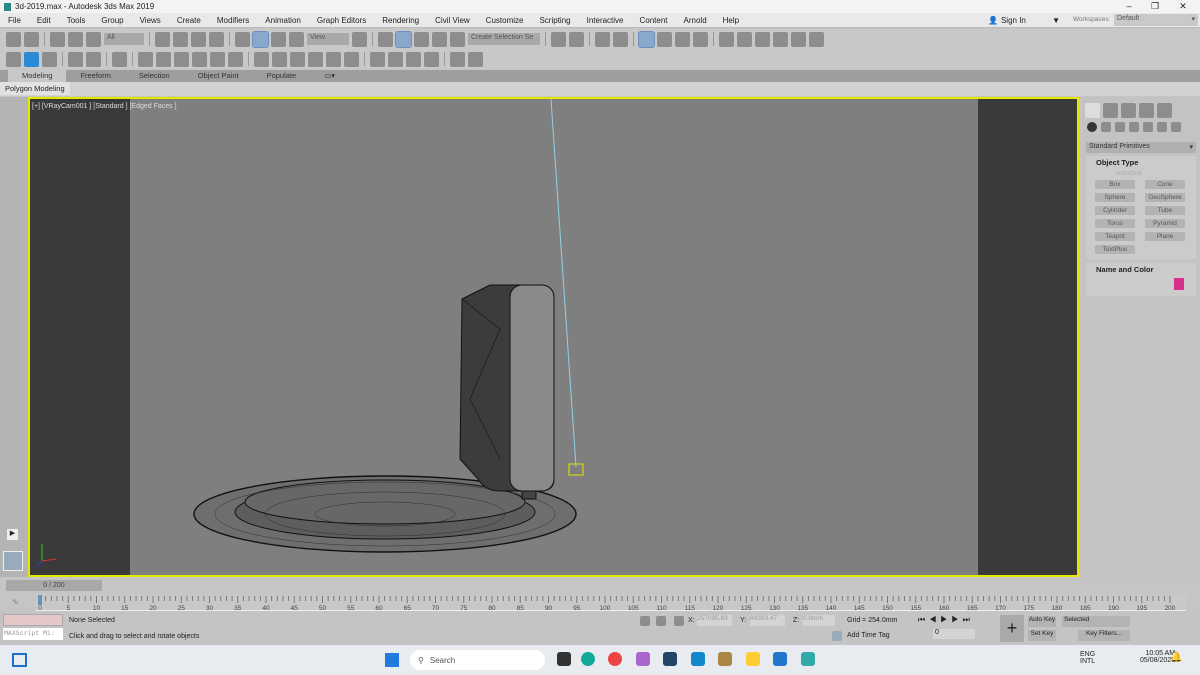 The image size is (1200, 675). Describe the element at coordinates (1165, 629) in the screenshot. I see `viewport-navigation-icons` at that location.